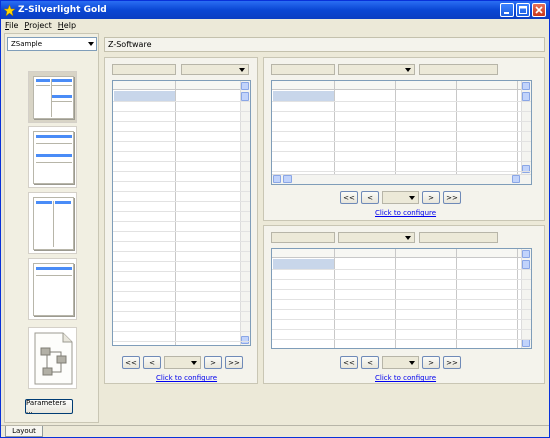 The image size is (550, 438). What do you see at coordinates (11, 25) in the screenshot?
I see `menu-file: File` at bounding box center [11, 25].